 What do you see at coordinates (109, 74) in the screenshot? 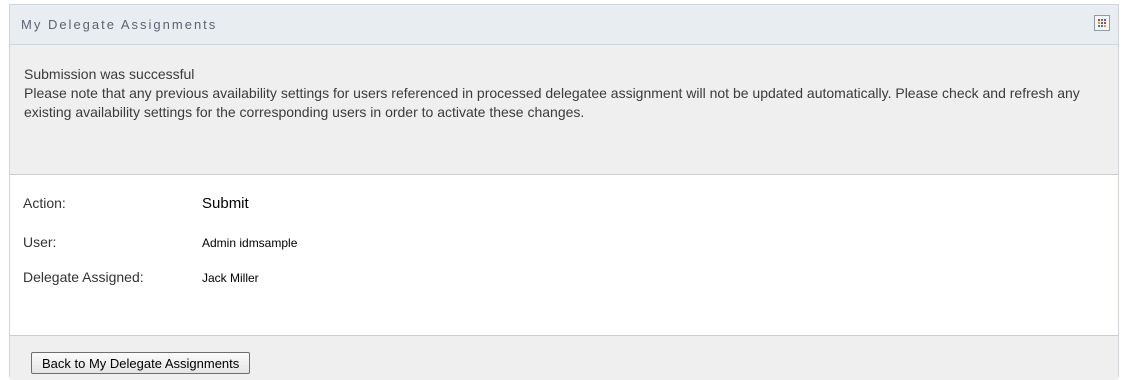
I see `success-message: Submission was successful` at bounding box center [109, 74].